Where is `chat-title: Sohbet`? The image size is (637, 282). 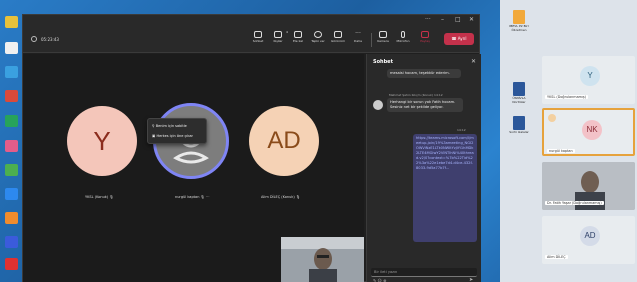 chat-title: Sohbet is located at coordinates (383, 62).